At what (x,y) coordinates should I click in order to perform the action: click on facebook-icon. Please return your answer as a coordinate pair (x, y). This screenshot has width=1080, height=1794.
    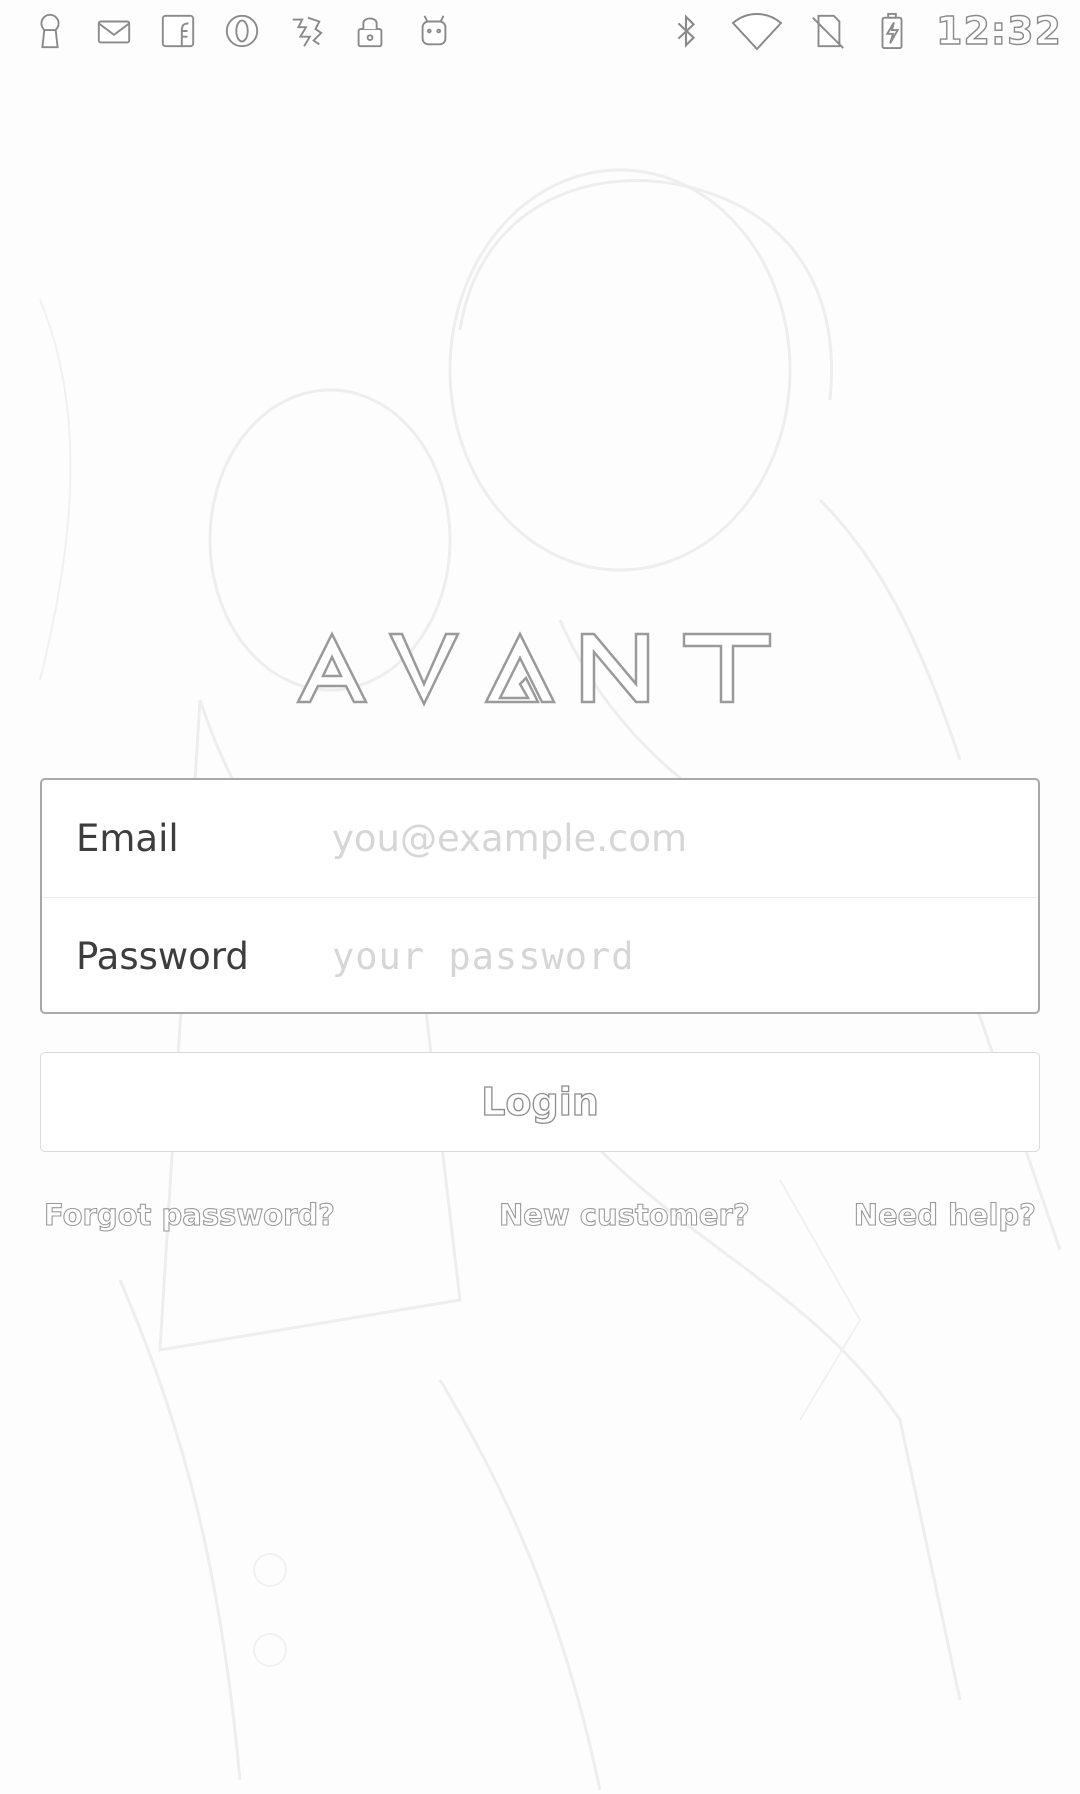
    Looking at the image, I should click on (178, 31).